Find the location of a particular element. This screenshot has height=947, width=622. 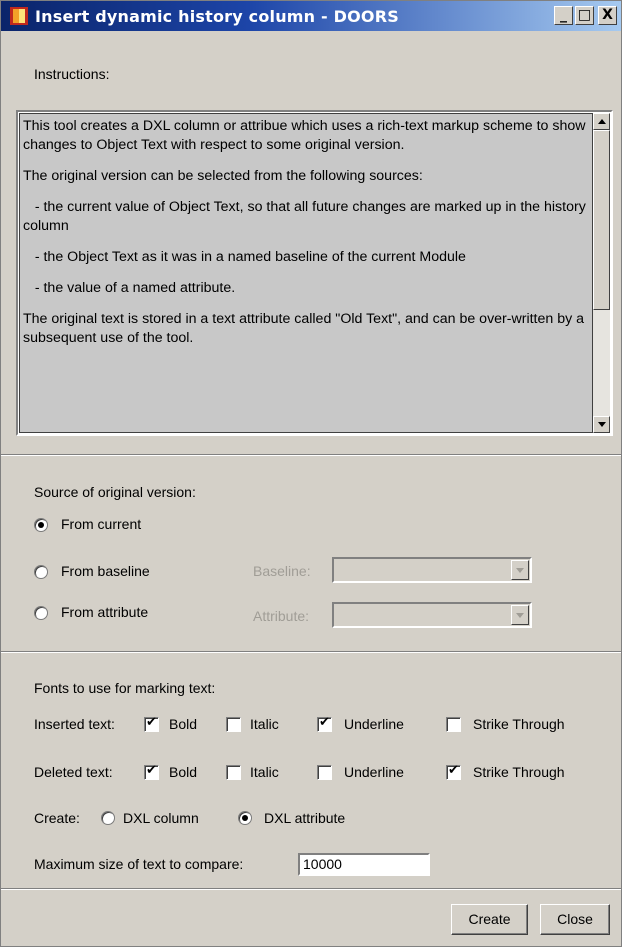

from-attribute-label: From attribute is located at coordinates (105, 612).